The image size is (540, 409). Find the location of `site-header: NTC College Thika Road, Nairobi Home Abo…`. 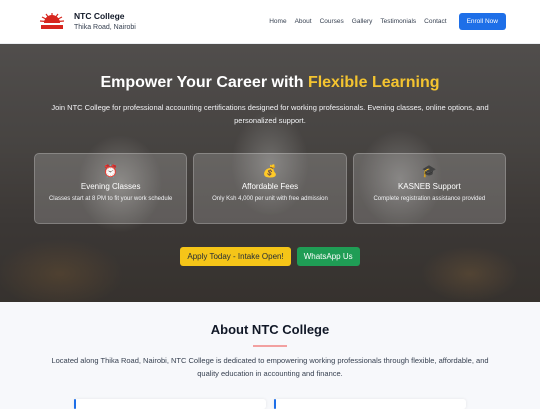

site-header: NTC College Thika Road, Nairobi Home Abo… is located at coordinates (270, 22).